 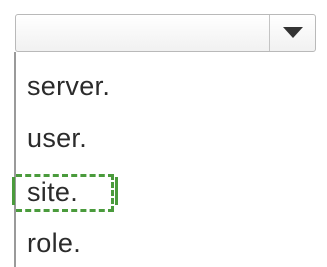 I want to click on dropdown-toggle-button, so click(x=292, y=33).